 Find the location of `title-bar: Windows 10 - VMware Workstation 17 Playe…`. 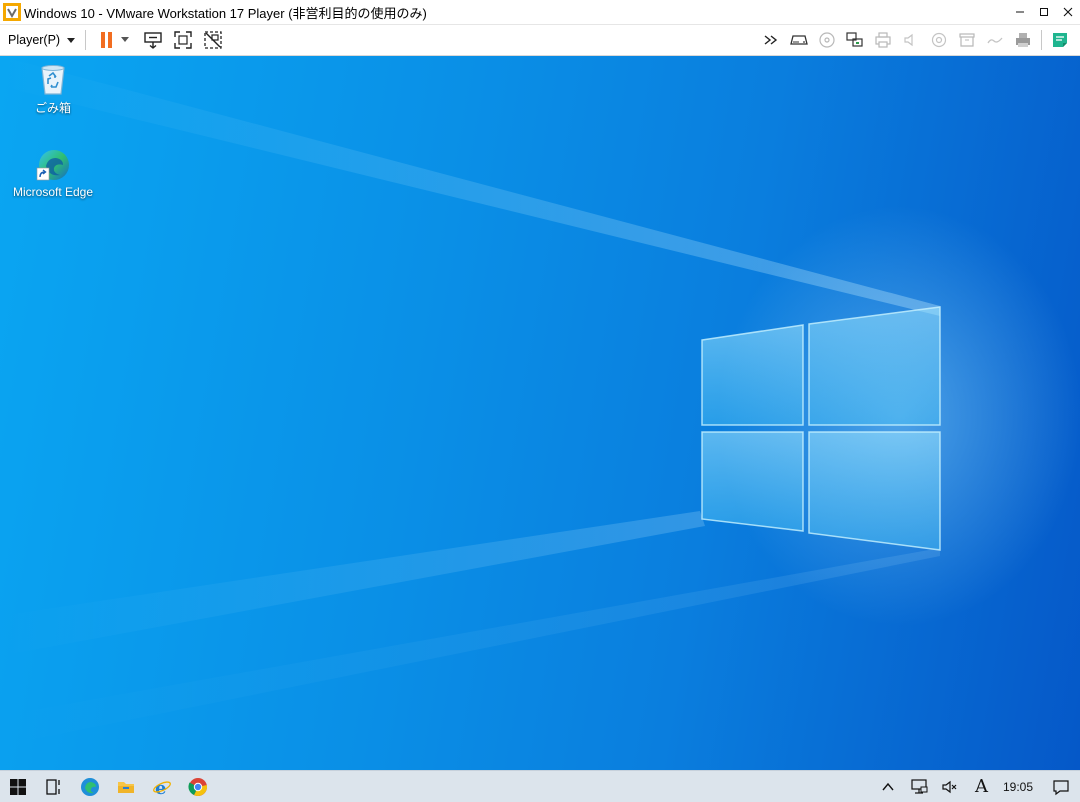

title-bar: Windows 10 - VMware Workstation 17 Playe… is located at coordinates (540, 12).